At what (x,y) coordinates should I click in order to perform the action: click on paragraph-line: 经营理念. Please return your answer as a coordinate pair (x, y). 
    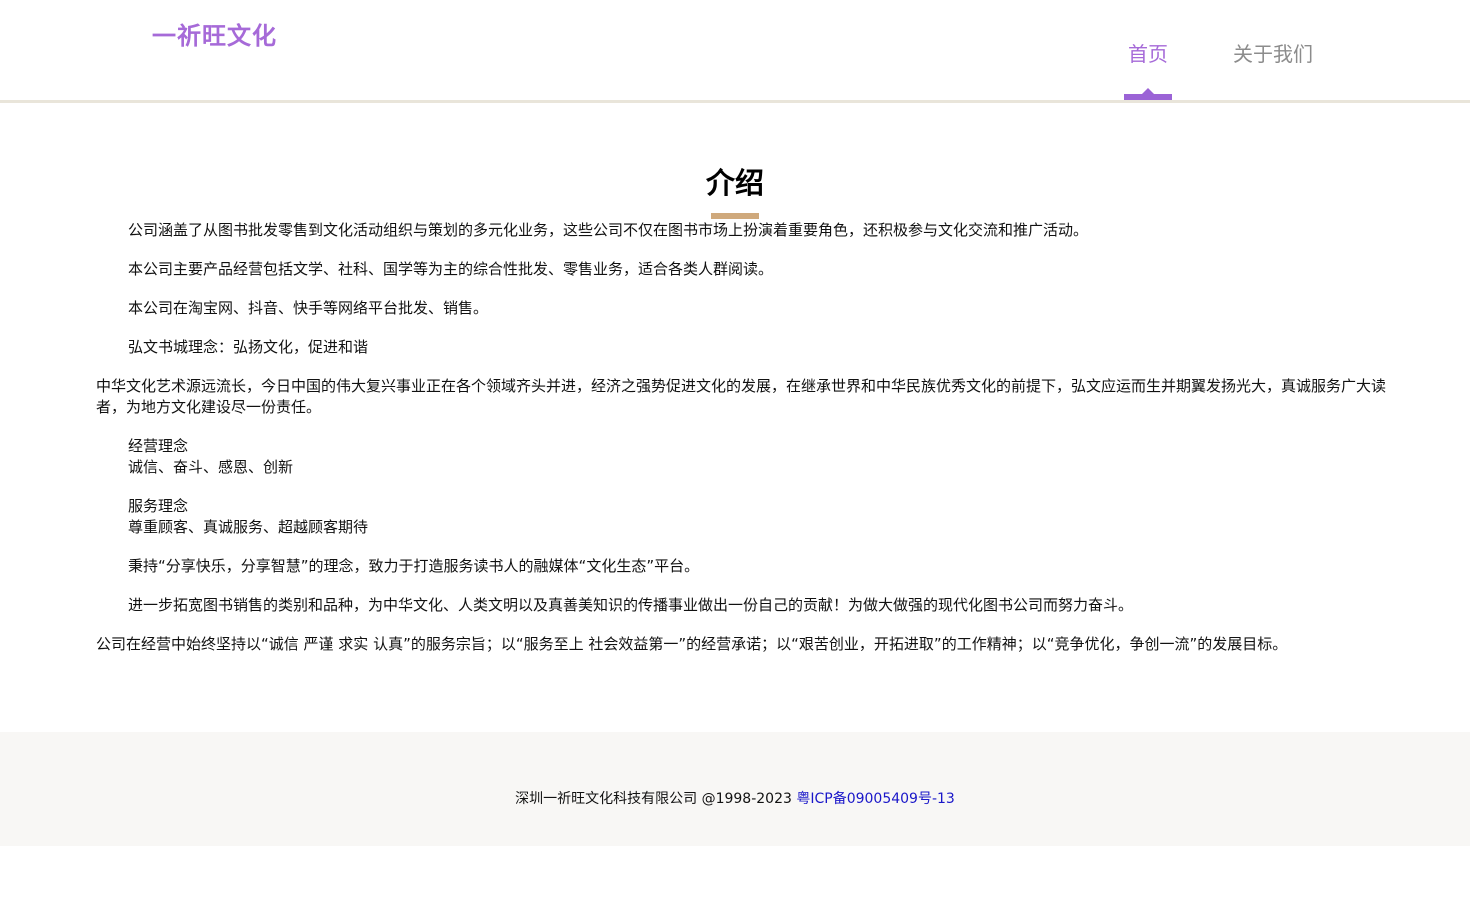
    Looking at the image, I should click on (158, 446).